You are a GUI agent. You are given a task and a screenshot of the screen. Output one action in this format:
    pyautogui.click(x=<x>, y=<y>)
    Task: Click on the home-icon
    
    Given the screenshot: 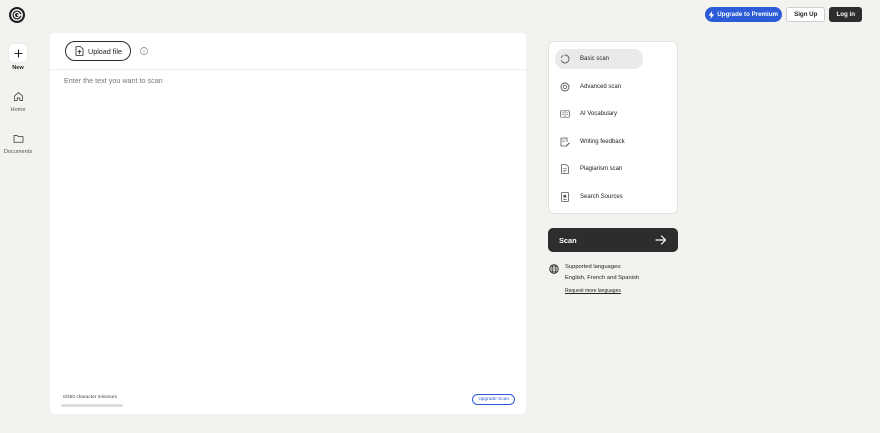 What is the action you would take?
    pyautogui.click(x=18, y=96)
    